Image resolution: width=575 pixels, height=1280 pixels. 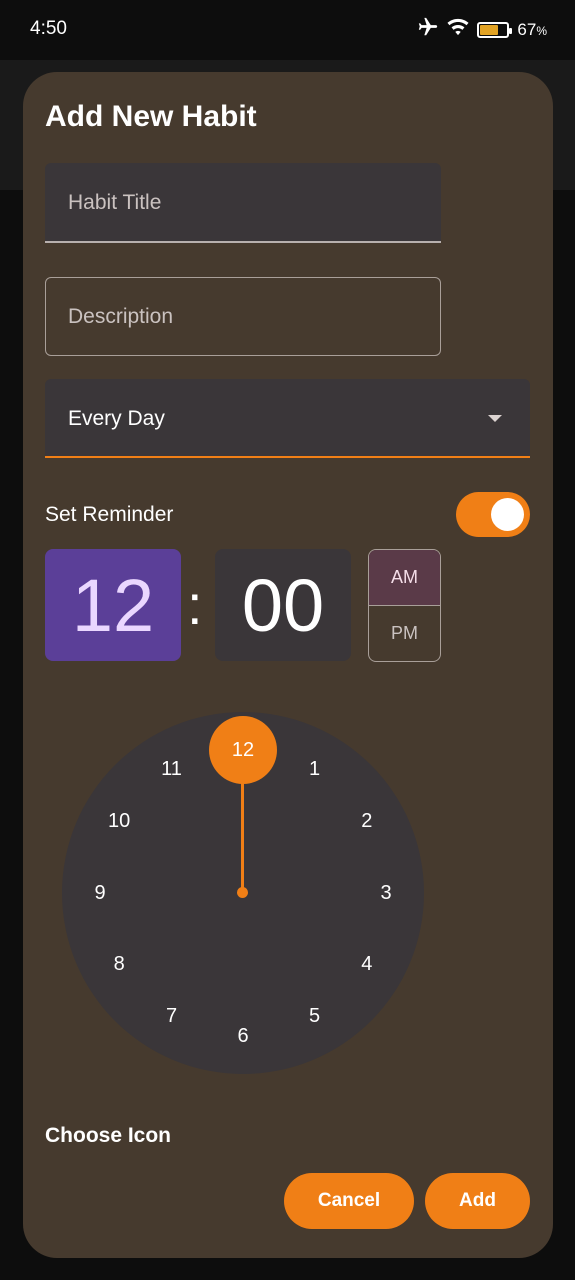 What do you see at coordinates (315, 1017) in the screenshot?
I see `clock-number-5: 5` at bounding box center [315, 1017].